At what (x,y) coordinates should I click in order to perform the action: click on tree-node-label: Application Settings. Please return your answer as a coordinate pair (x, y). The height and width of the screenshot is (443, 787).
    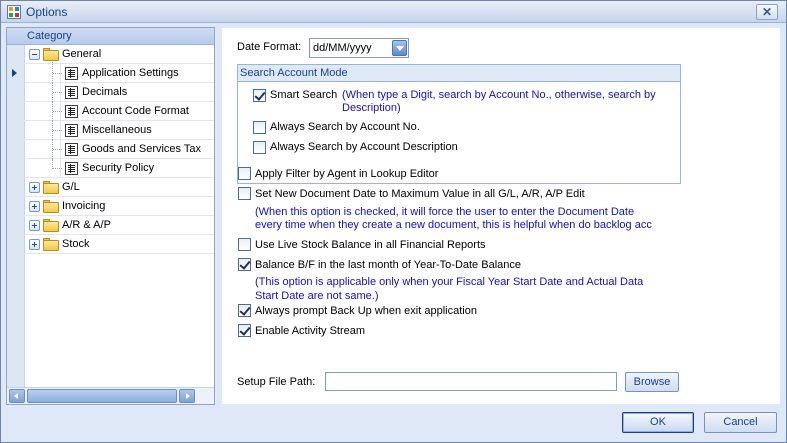
    Looking at the image, I should click on (130, 73).